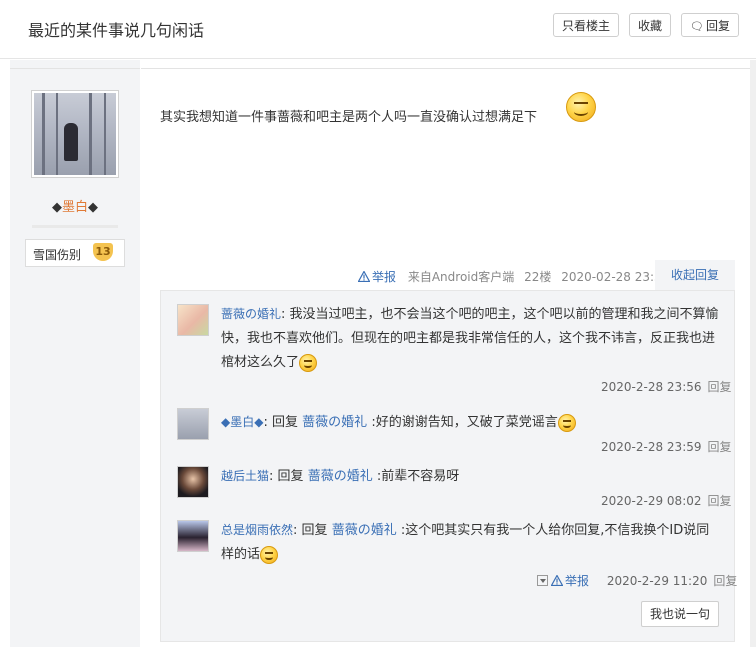 The height and width of the screenshot is (647, 756). What do you see at coordinates (651, 447) in the screenshot?
I see `comment-time: 2020-2-28 23:59` at bounding box center [651, 447].